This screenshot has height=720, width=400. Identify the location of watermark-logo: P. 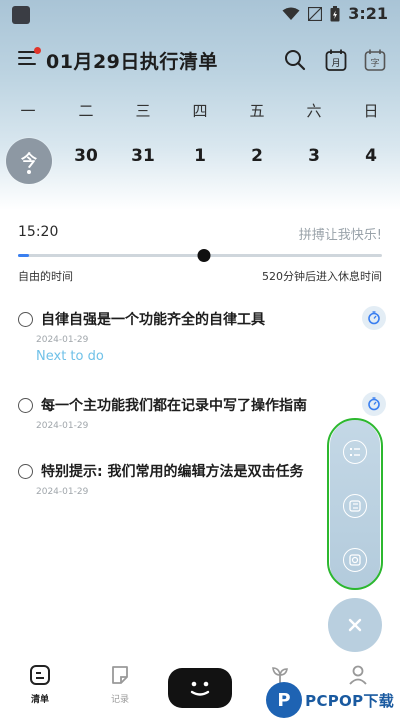
(284, 700).